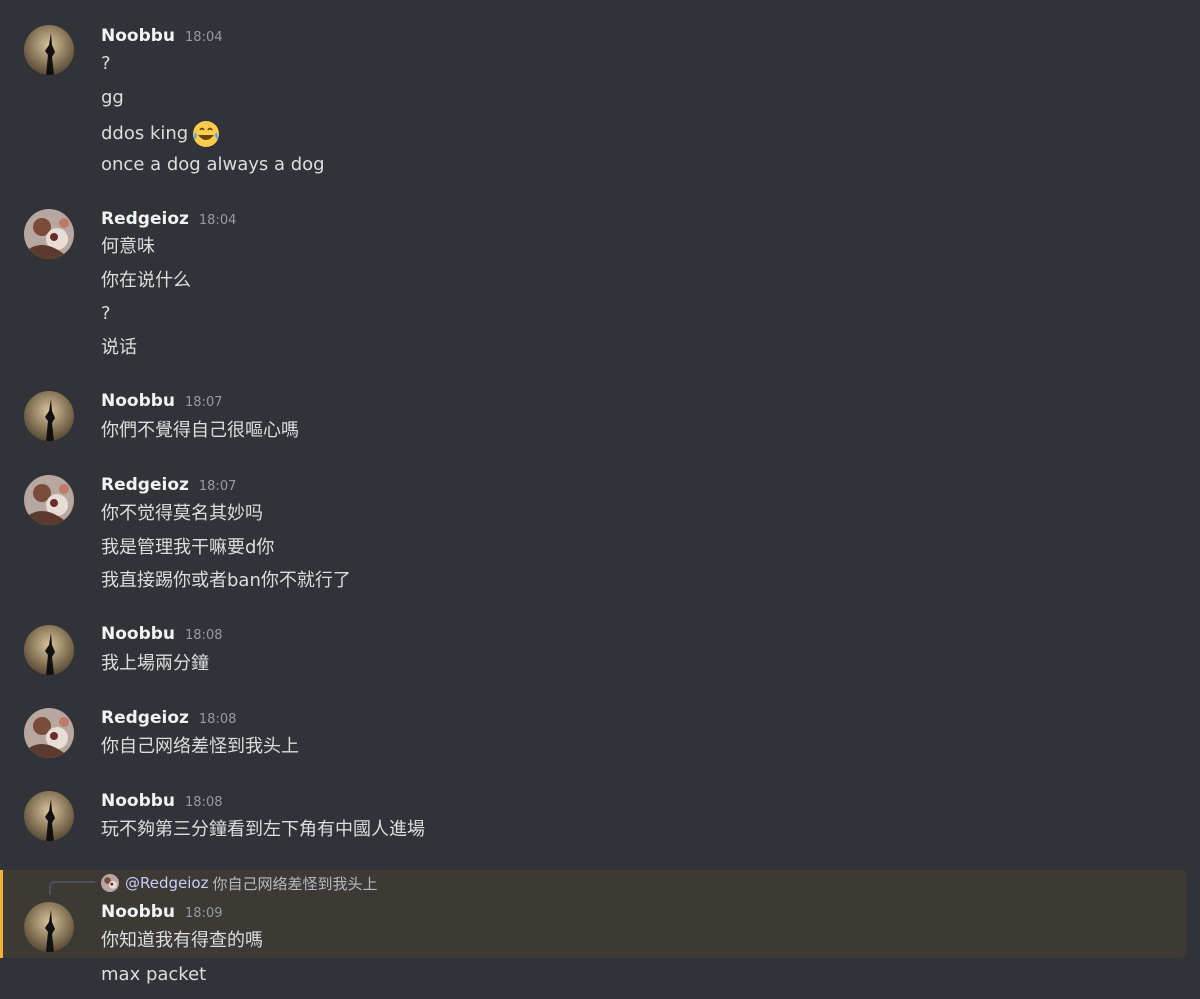 The image size is (1200, 999). I want to click on reply-reference: @Redgeioz 你自己网络差怪到我头上, so click(239, 883).